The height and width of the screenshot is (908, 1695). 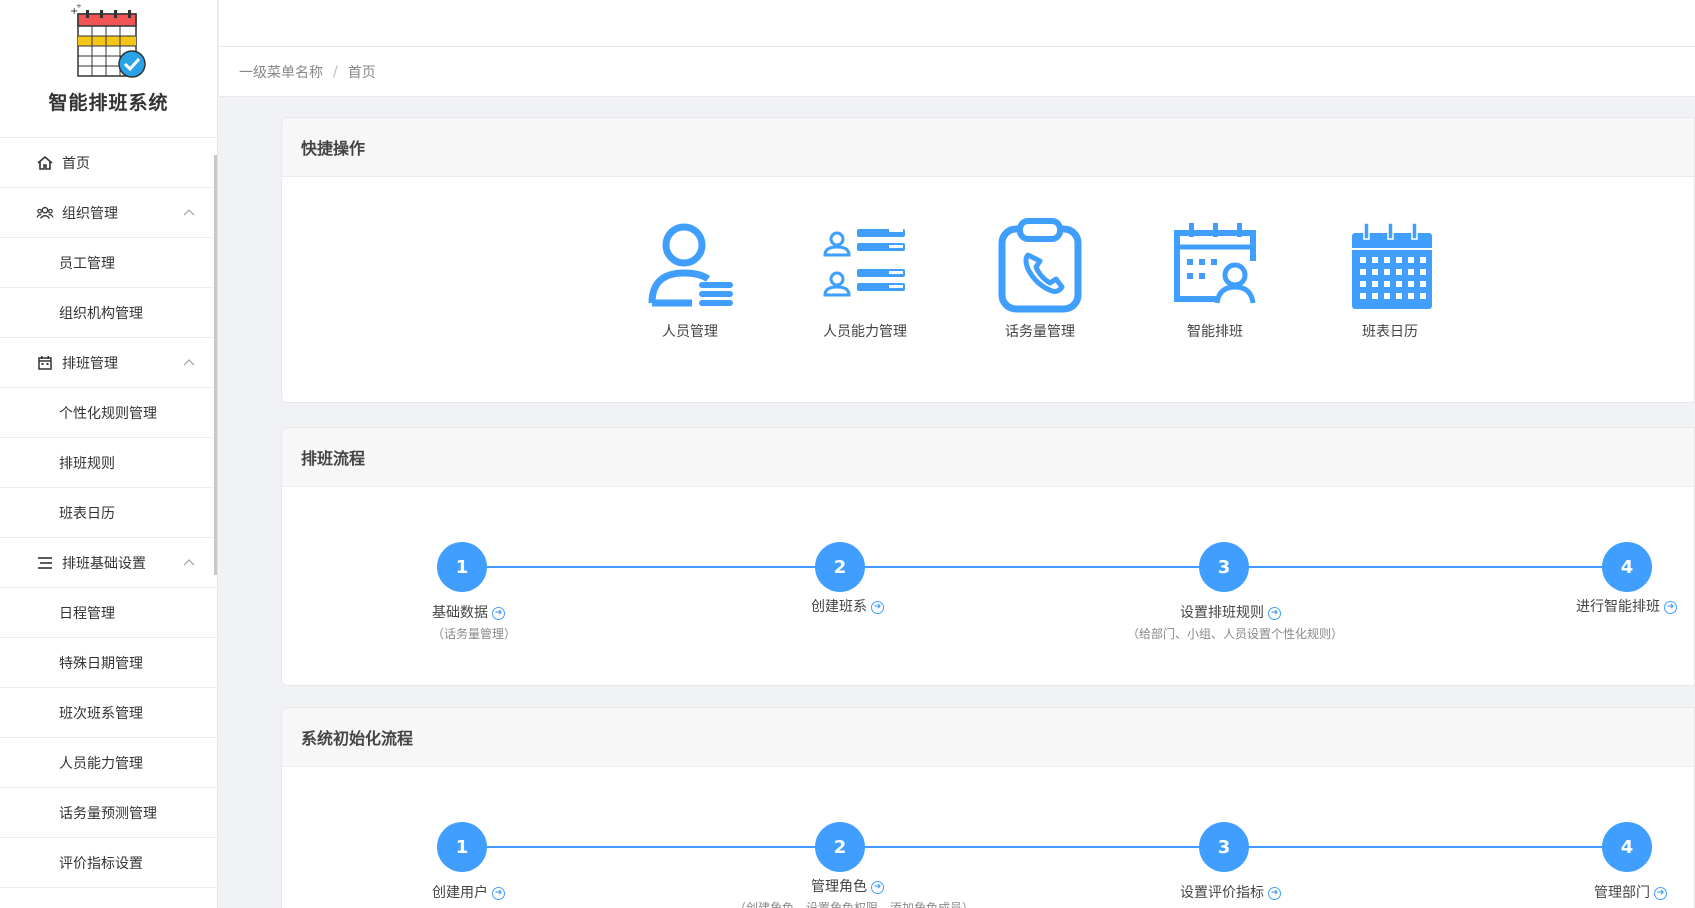 I want to click on flow-step-link: 创建班系 ➜, so click(x=847, y=606).